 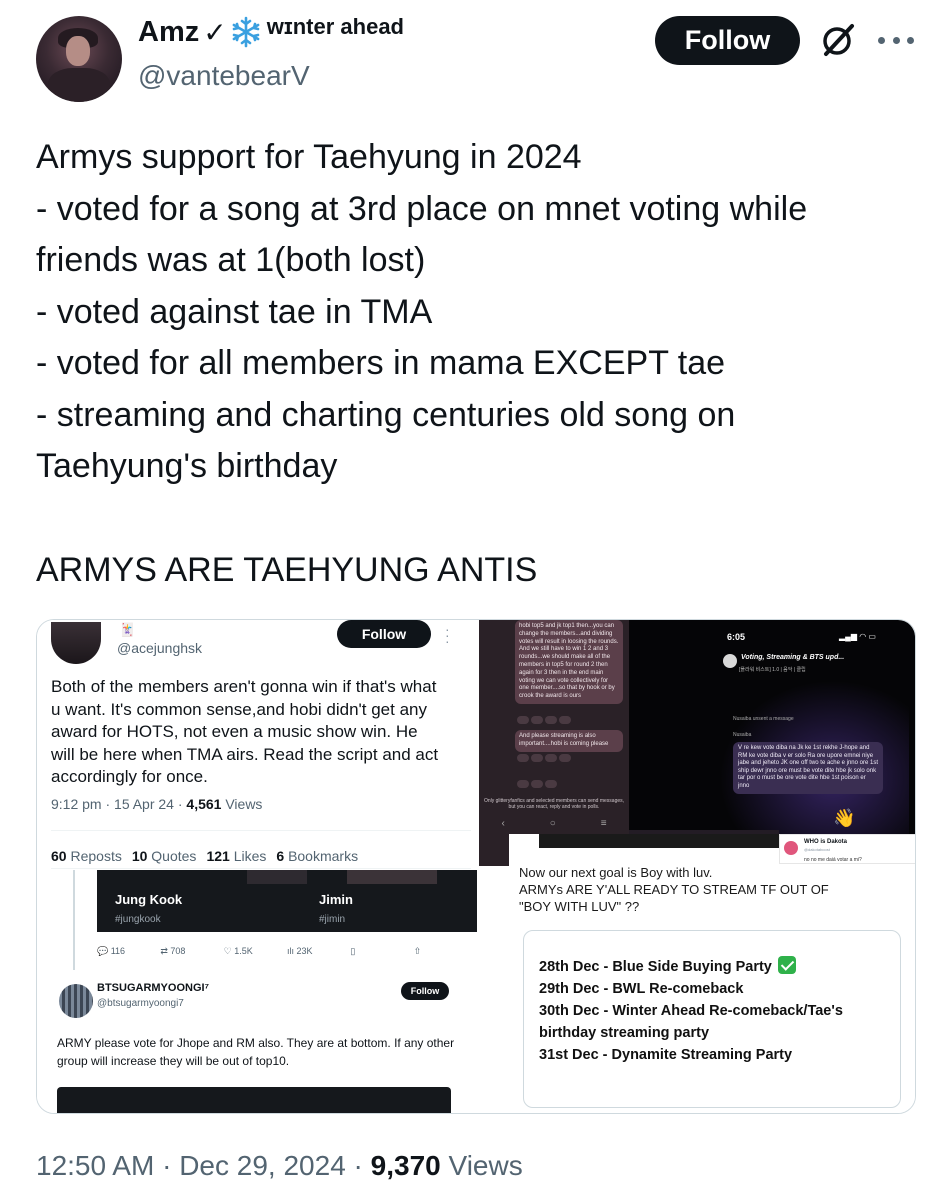 I want to click on embedded-text: no no me daiá votar a mi?, so click(x=833, y=860).